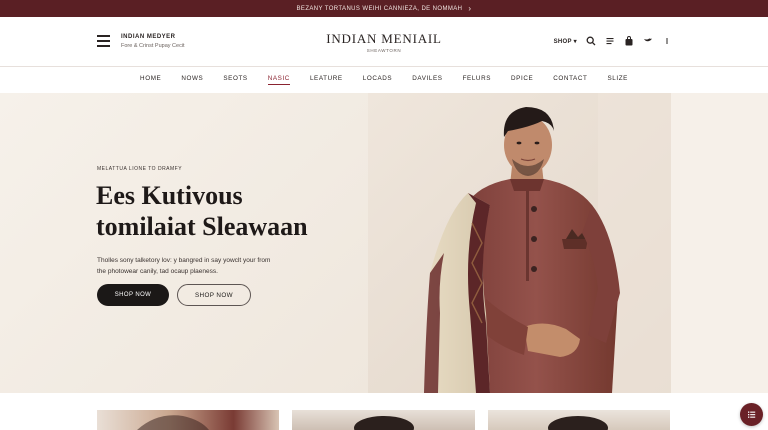 Image resolution: width=768 pixels, height=430 pixels. I want to click on nav-item-seots: SEOTS, so click(235, 79).